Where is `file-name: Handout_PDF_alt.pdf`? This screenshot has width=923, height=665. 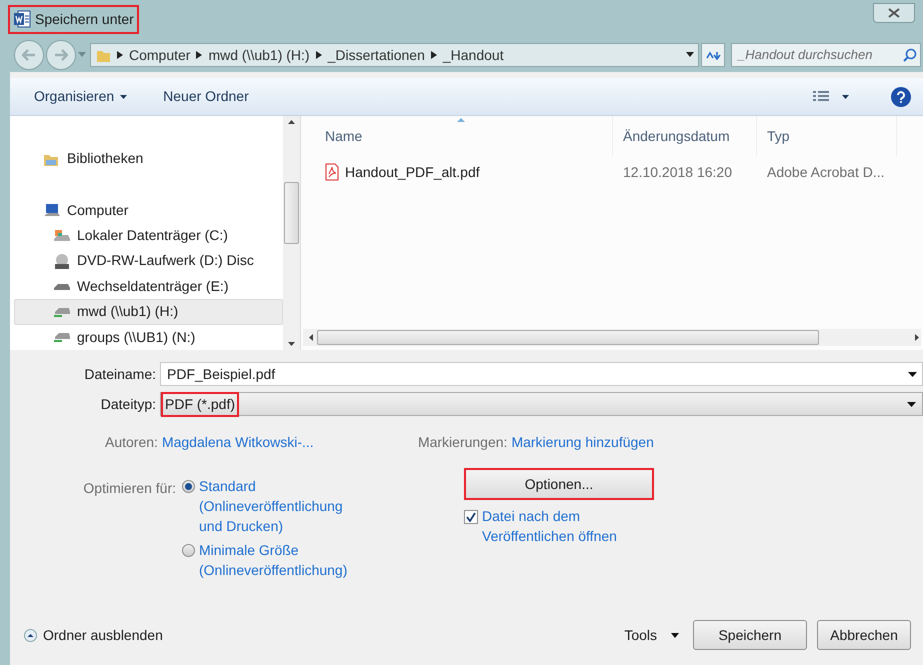 file-name: Handout_PDF_alt.pdf is located at coordinates (412, 172).